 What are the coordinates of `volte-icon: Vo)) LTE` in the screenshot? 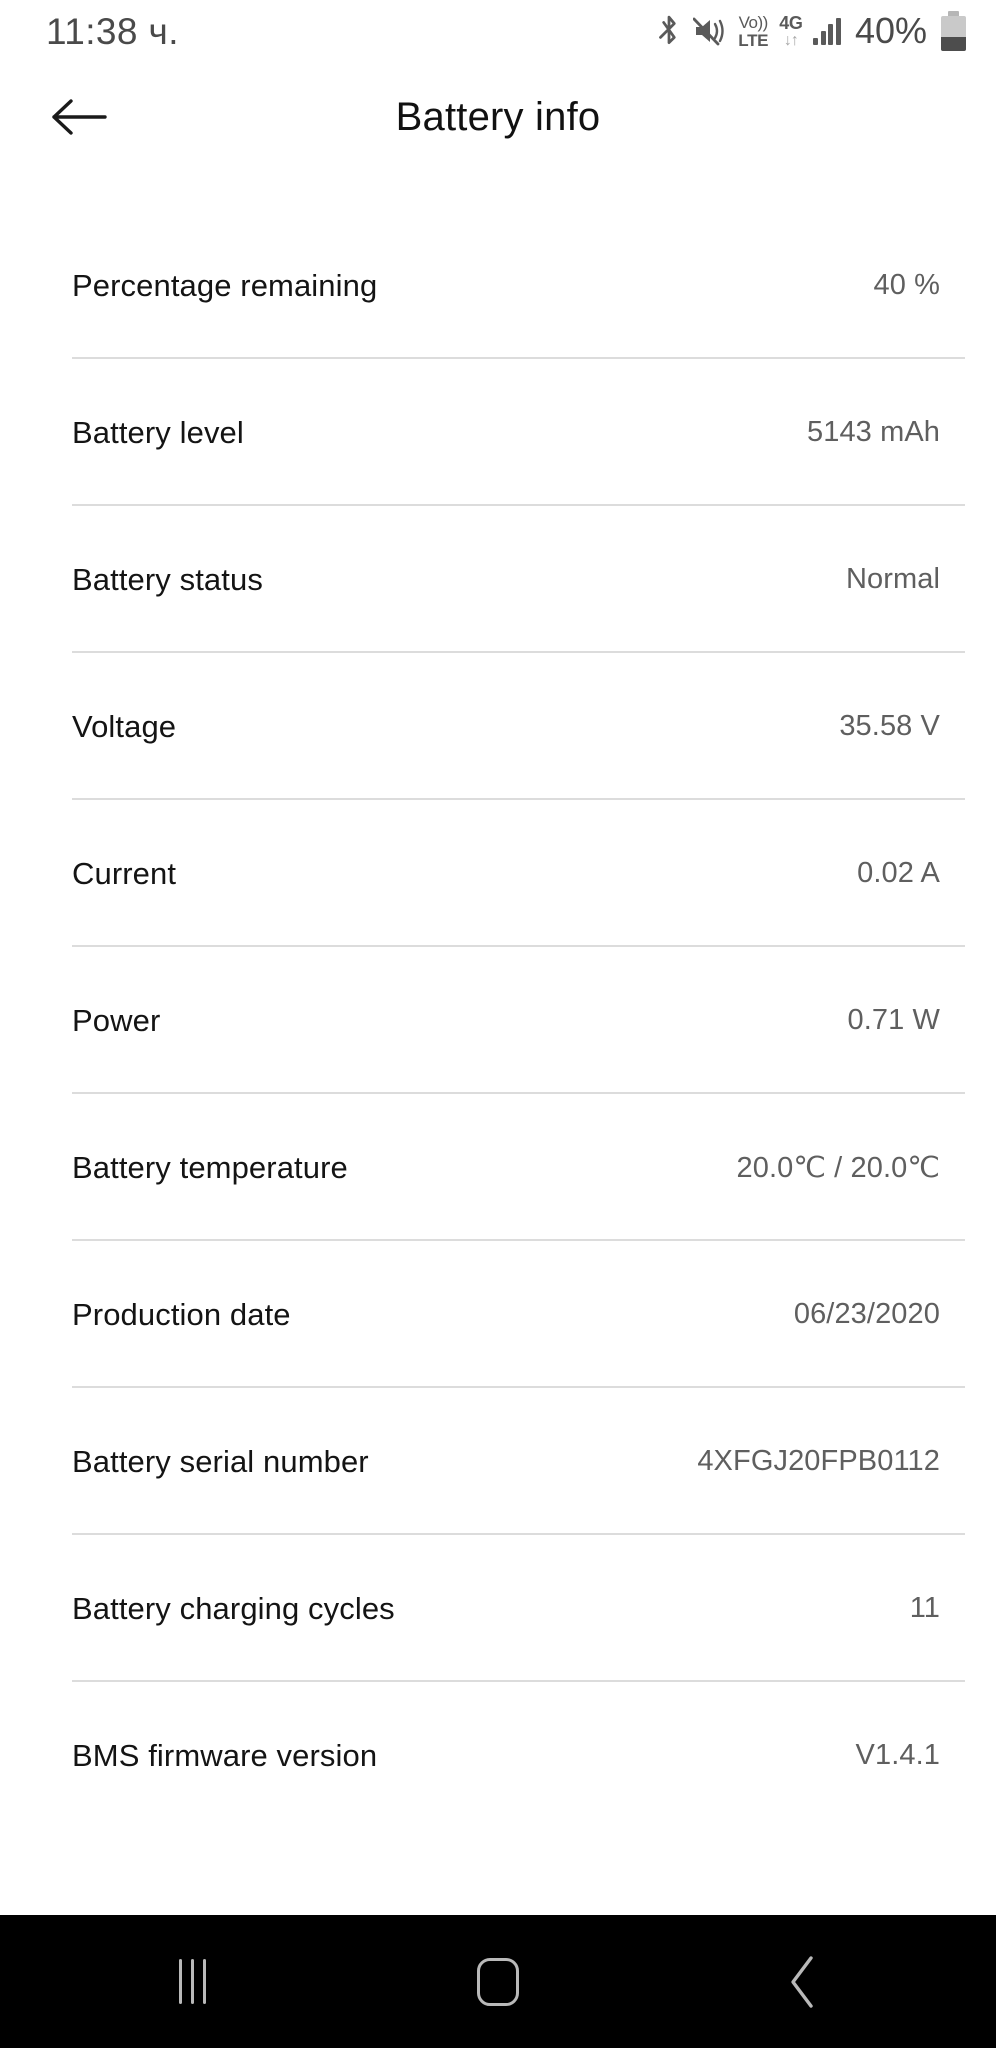 It's located at (753, 31).